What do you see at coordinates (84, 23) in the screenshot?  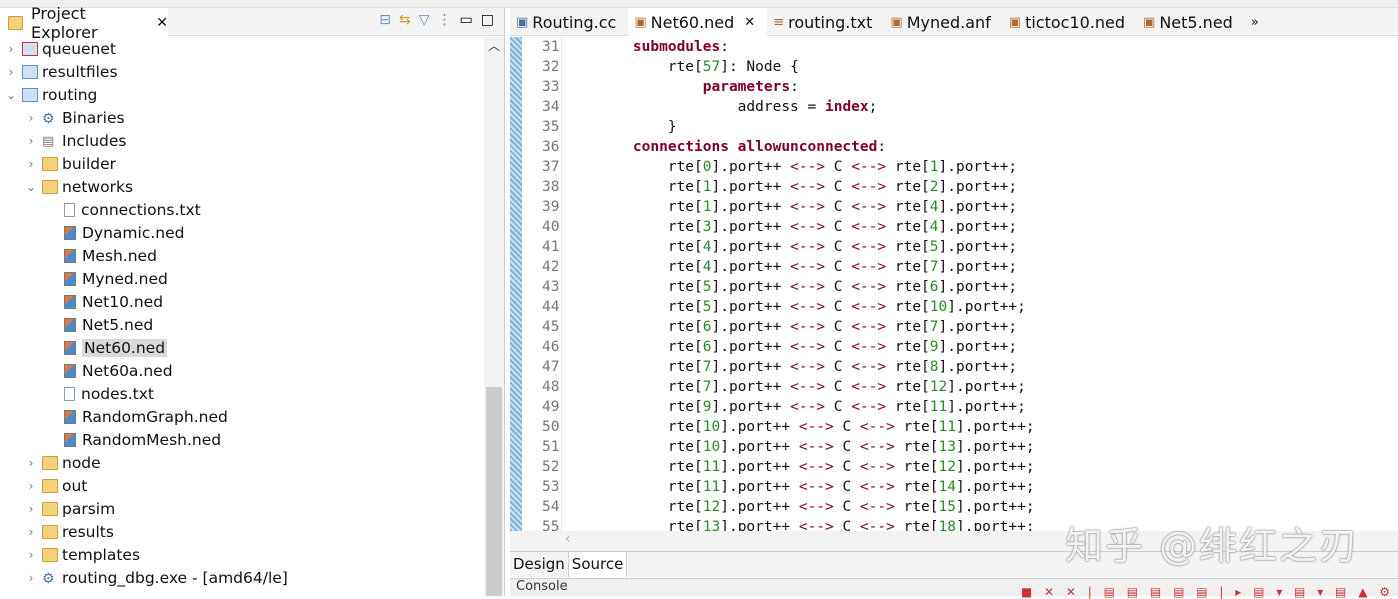 I see `tab-project-explorer: Project Explorer ✕` at bounding box center [84, 23].